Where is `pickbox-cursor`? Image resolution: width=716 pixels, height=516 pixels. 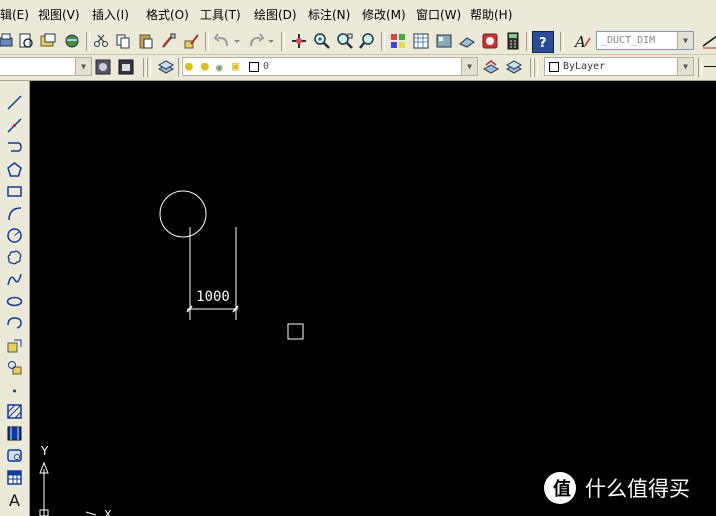 pickbox-cursor is located at coordinates (295, 331).